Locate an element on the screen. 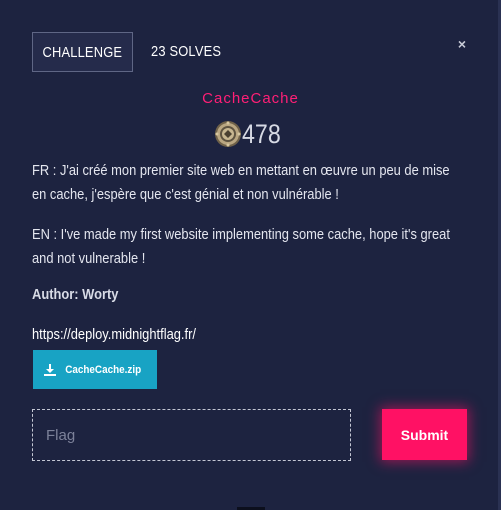 The image size is (501, 510). challenge-name: CacheCache is located at coordinates (250, 98).